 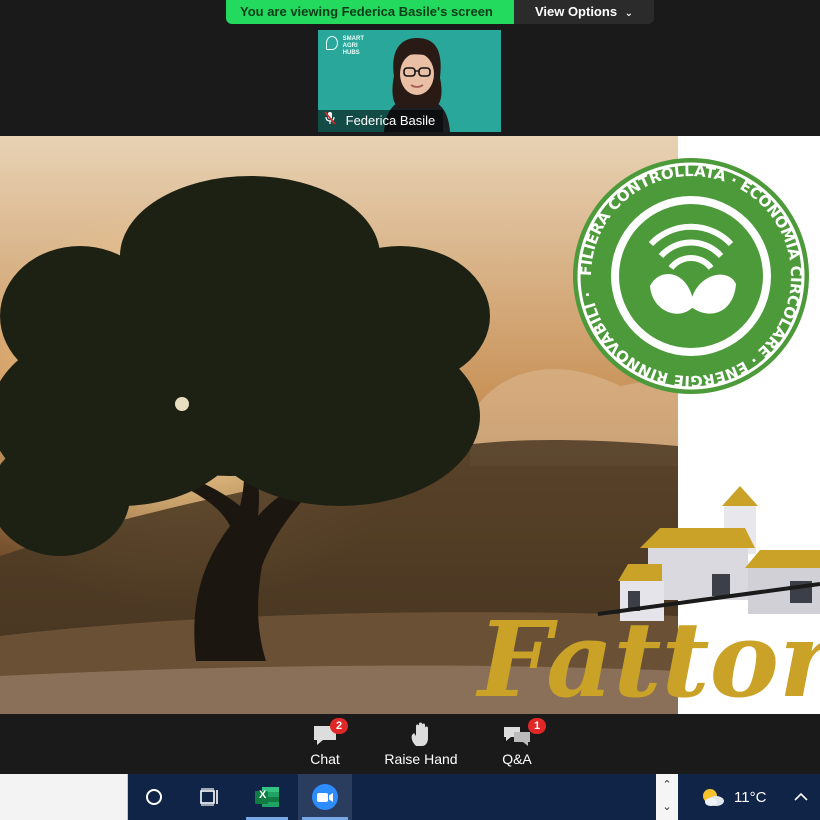 I want to click on participant-name-label: Federica Basile, so click(x=381, y=121).